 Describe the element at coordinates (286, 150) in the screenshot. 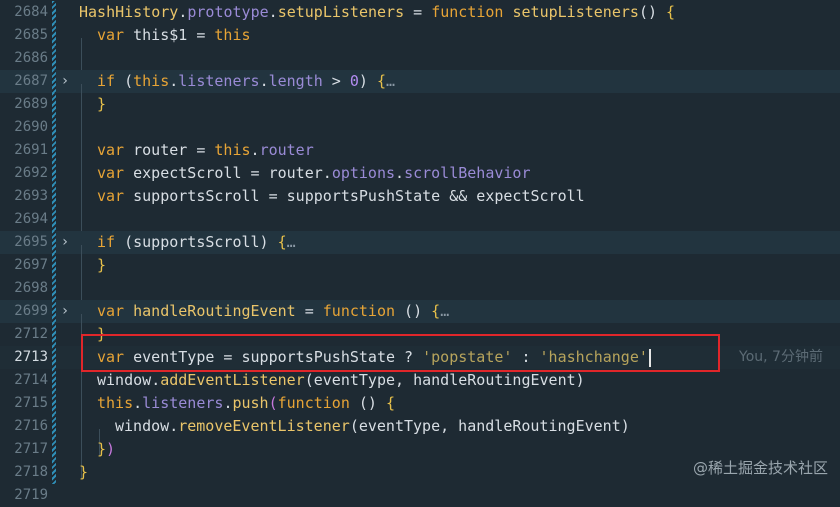

I see `code-token: router` at that location.